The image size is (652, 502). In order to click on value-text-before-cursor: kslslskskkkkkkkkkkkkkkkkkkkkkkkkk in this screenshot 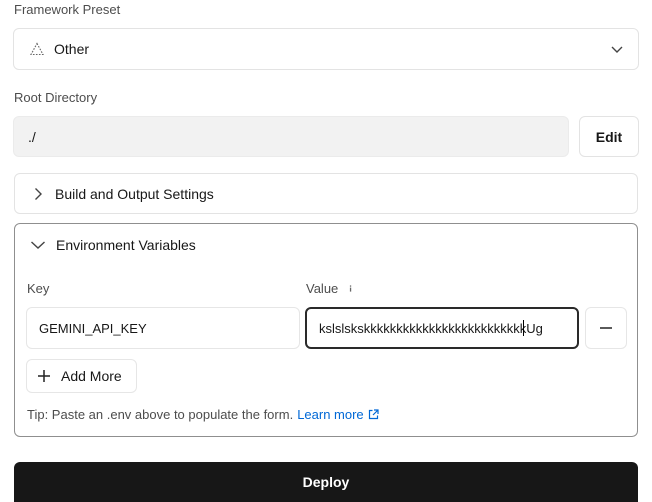, I will do `click(423, 328)`.